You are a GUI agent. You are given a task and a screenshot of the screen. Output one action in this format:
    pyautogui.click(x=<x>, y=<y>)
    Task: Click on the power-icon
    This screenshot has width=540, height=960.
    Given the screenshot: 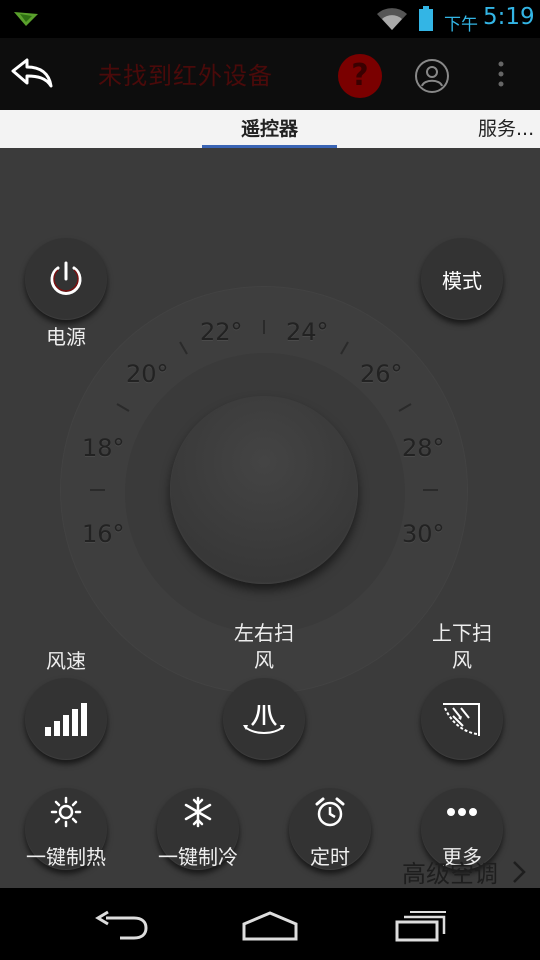 What is the action you would take?
    pyautogui.click(x=66, y=278)
    